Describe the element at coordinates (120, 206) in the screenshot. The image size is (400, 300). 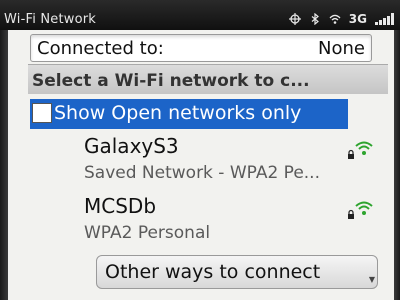
I see `network-name: MCSDb` at that location.